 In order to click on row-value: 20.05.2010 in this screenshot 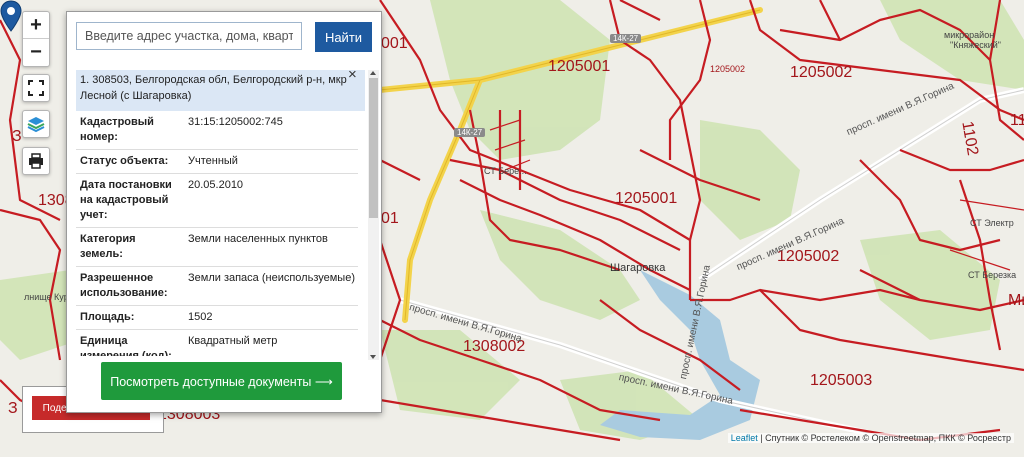, I will do `click(216, 185)`.